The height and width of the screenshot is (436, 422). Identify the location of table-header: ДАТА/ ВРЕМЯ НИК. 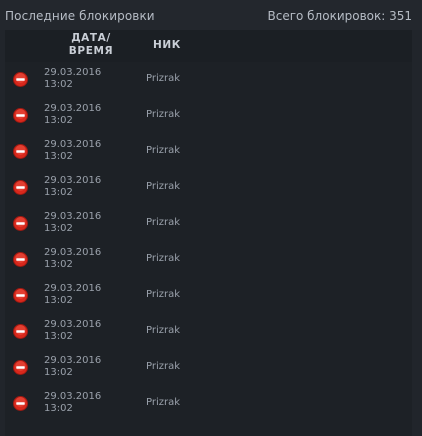
(208, 46).